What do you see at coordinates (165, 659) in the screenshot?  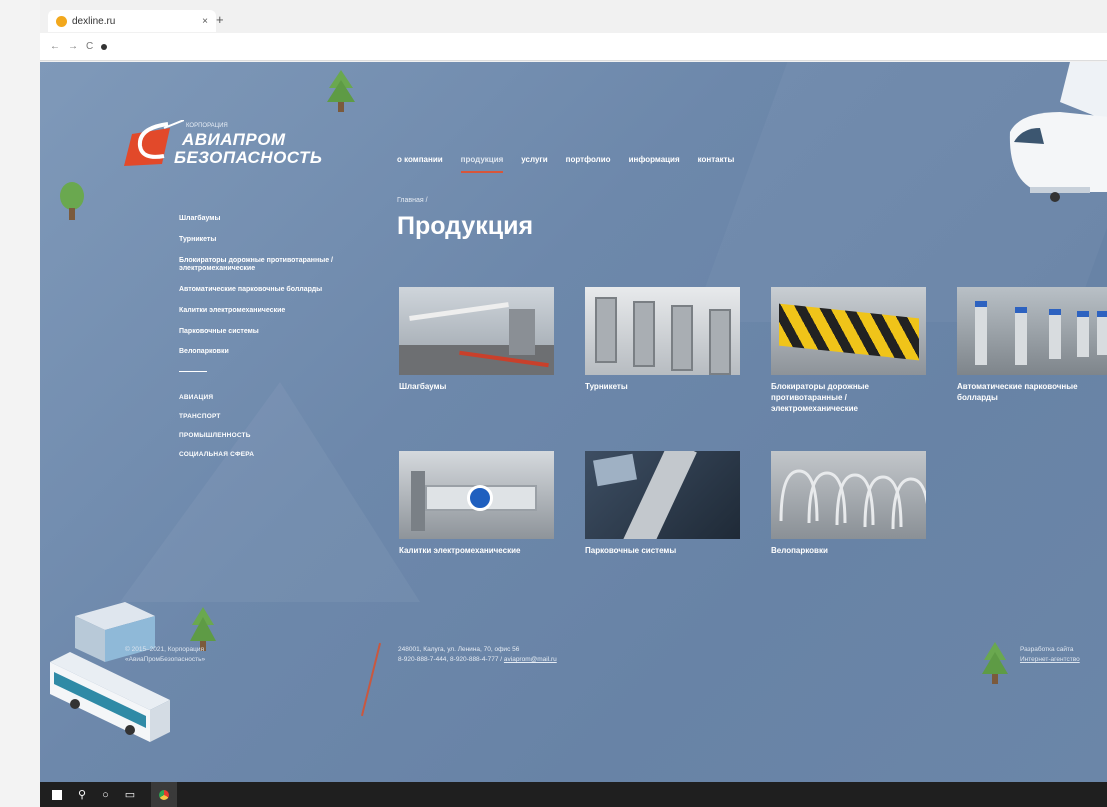 I see `copyright-line: «АвиаПромБезопасность»` at bounding box center [165, 659].